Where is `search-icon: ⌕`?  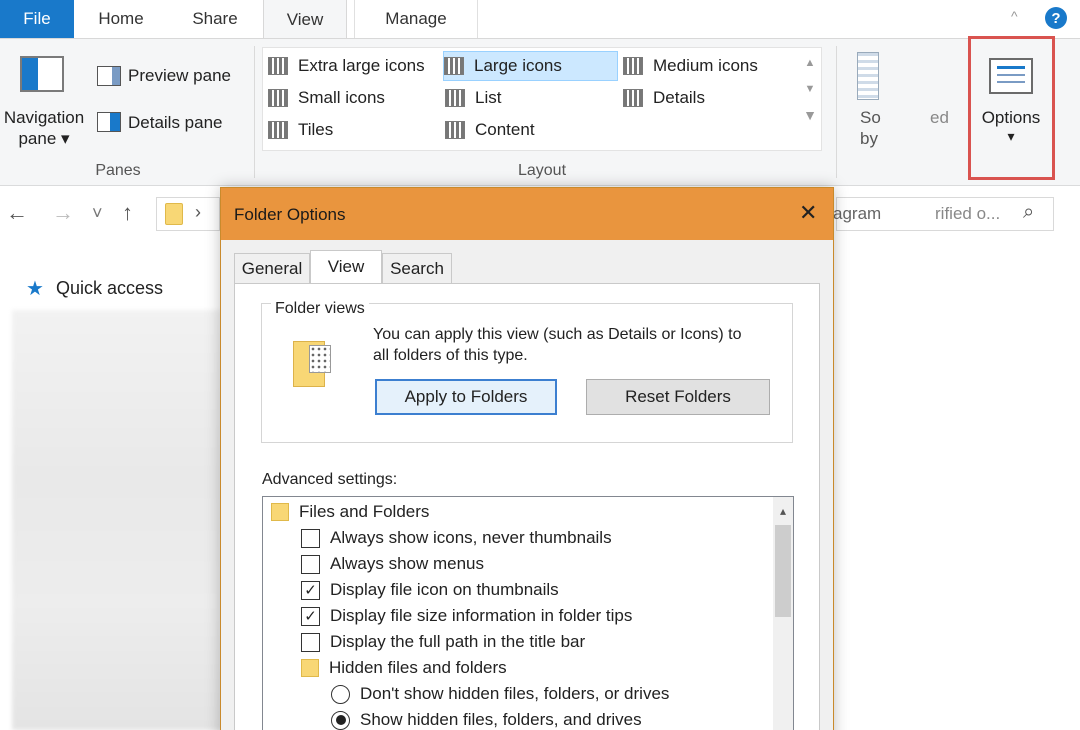 search-icon: ⌕ is located at coordinates (1028, 212).